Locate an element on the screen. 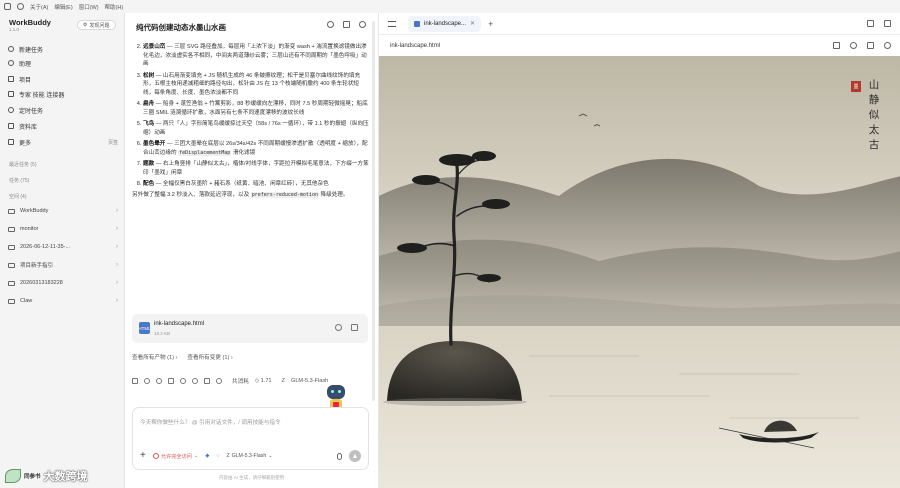  menu-help: 帮助(H) is located at coordinates (114, 7).